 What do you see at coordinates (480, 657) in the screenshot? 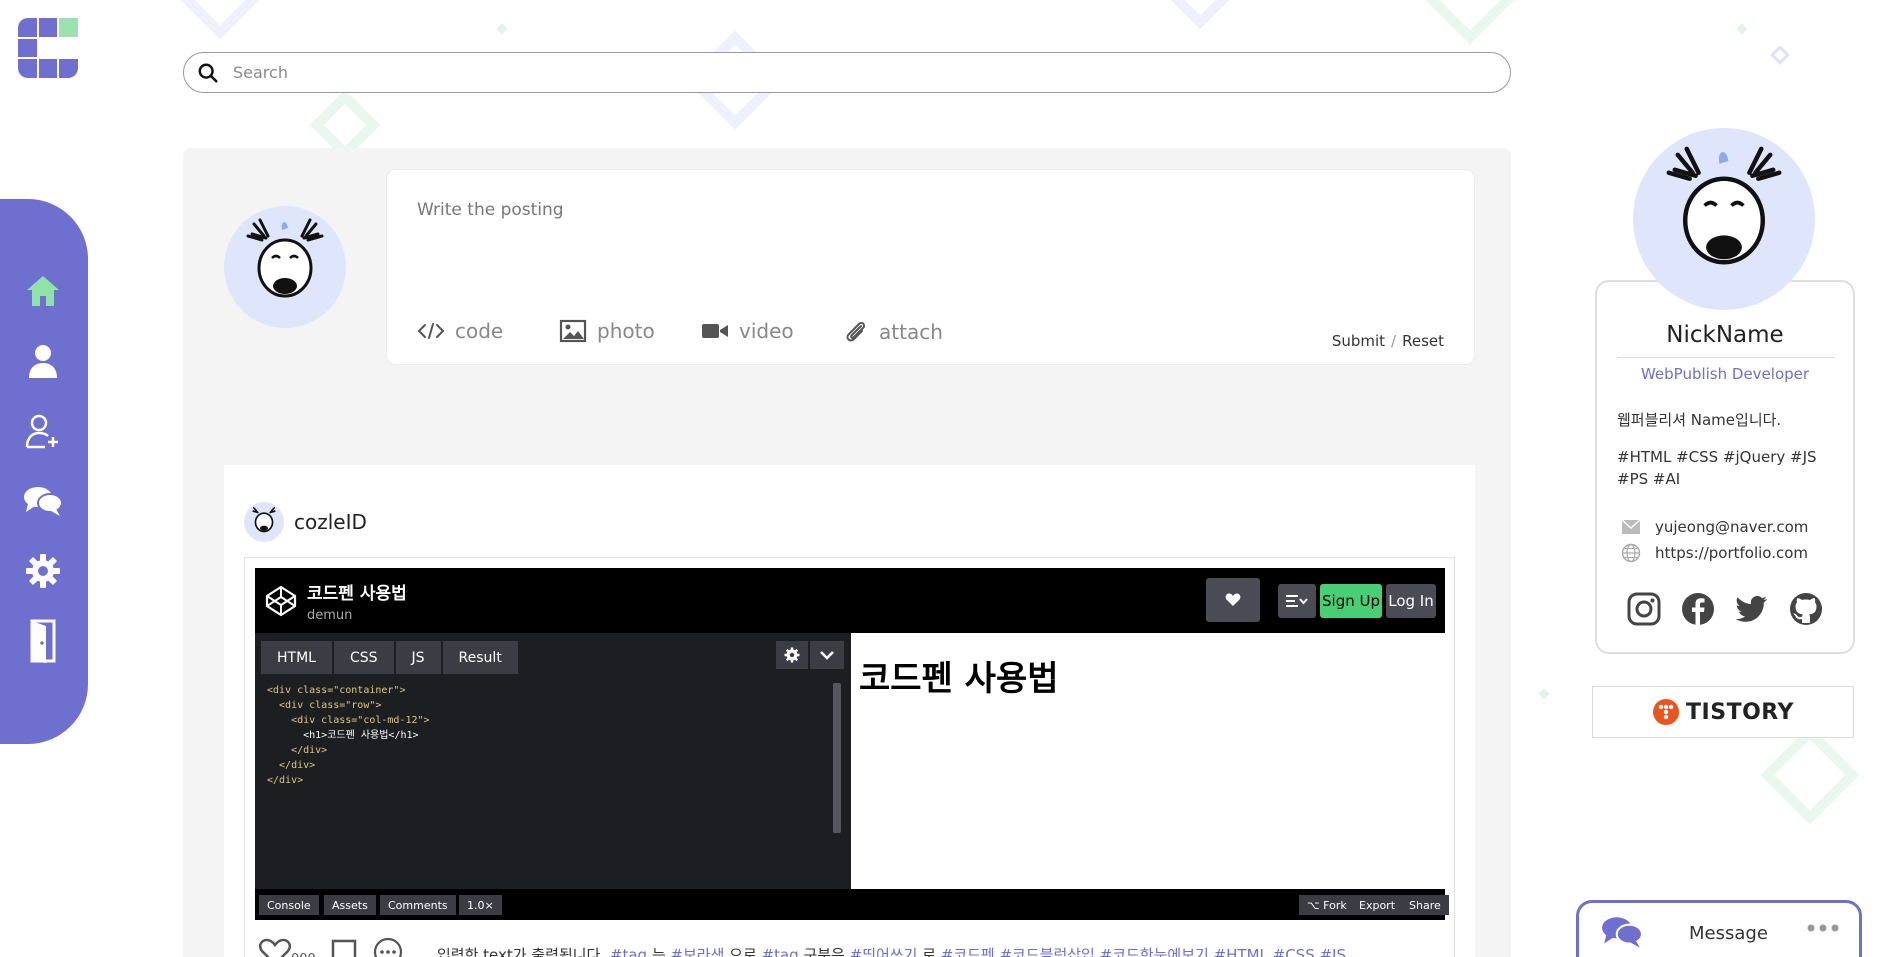
I see `tab-result: Result` at bounding box center [480, 657].